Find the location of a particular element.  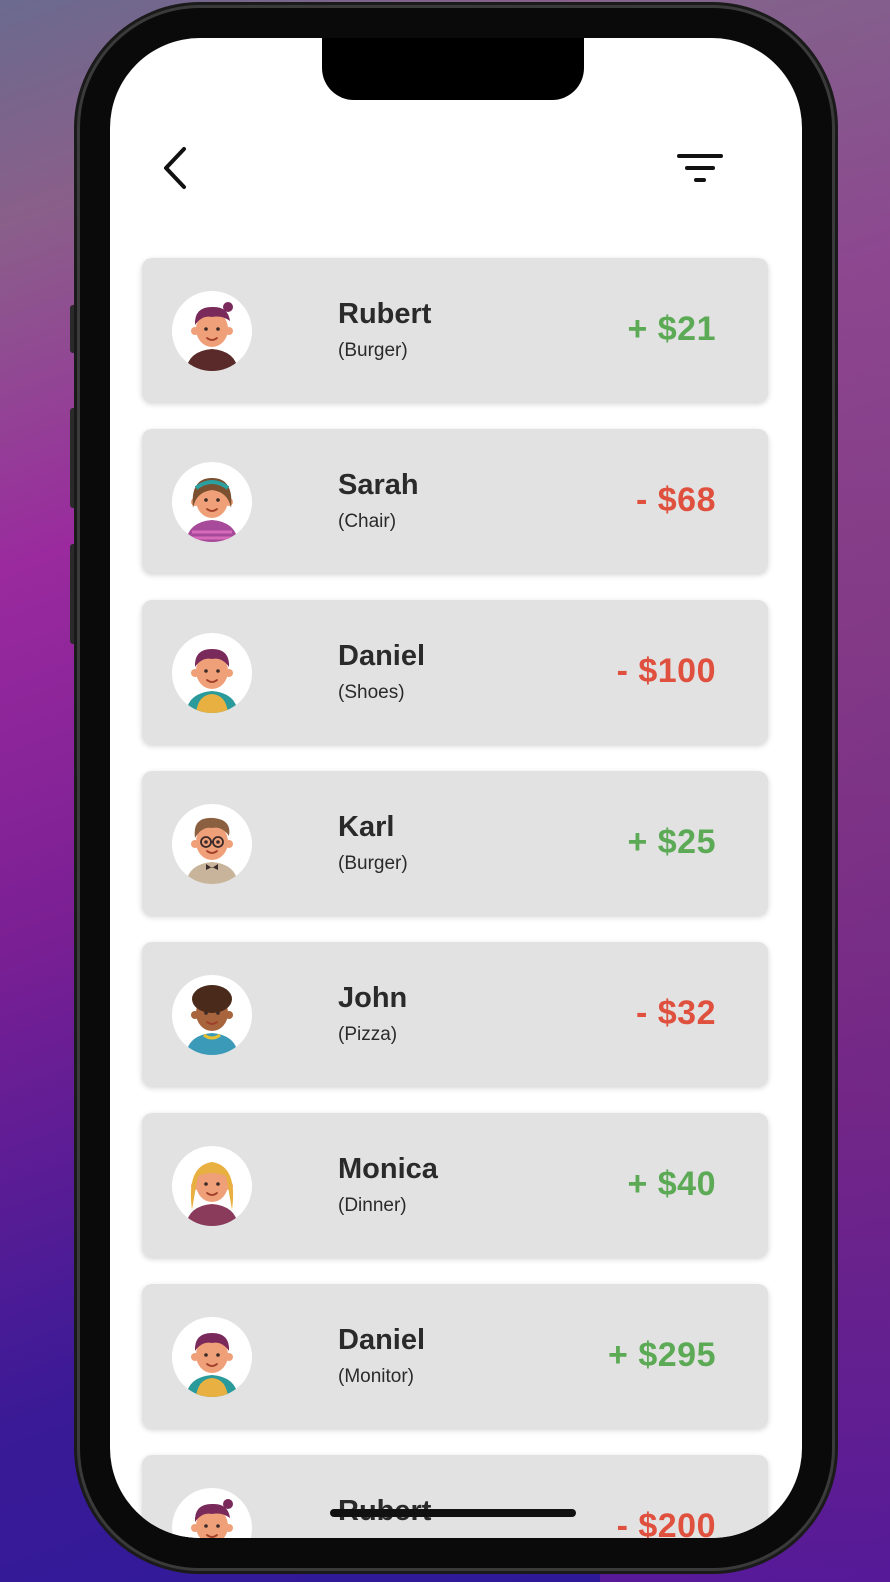

item-label: (Chair) is located at coordinates (367, 521).